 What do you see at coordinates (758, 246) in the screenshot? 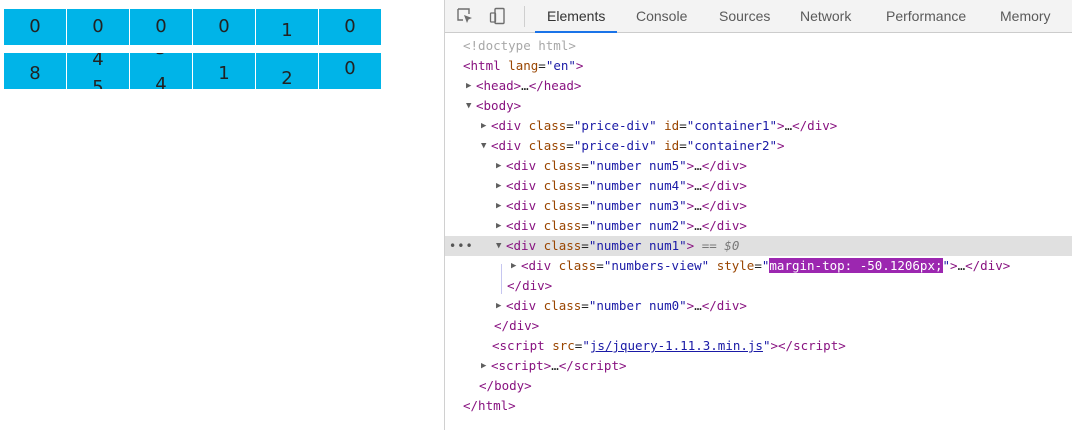
I see `dom-line-num1-selected: ••• ▼ <div class="number num1"> == $0` at bounding box center [758, 246].